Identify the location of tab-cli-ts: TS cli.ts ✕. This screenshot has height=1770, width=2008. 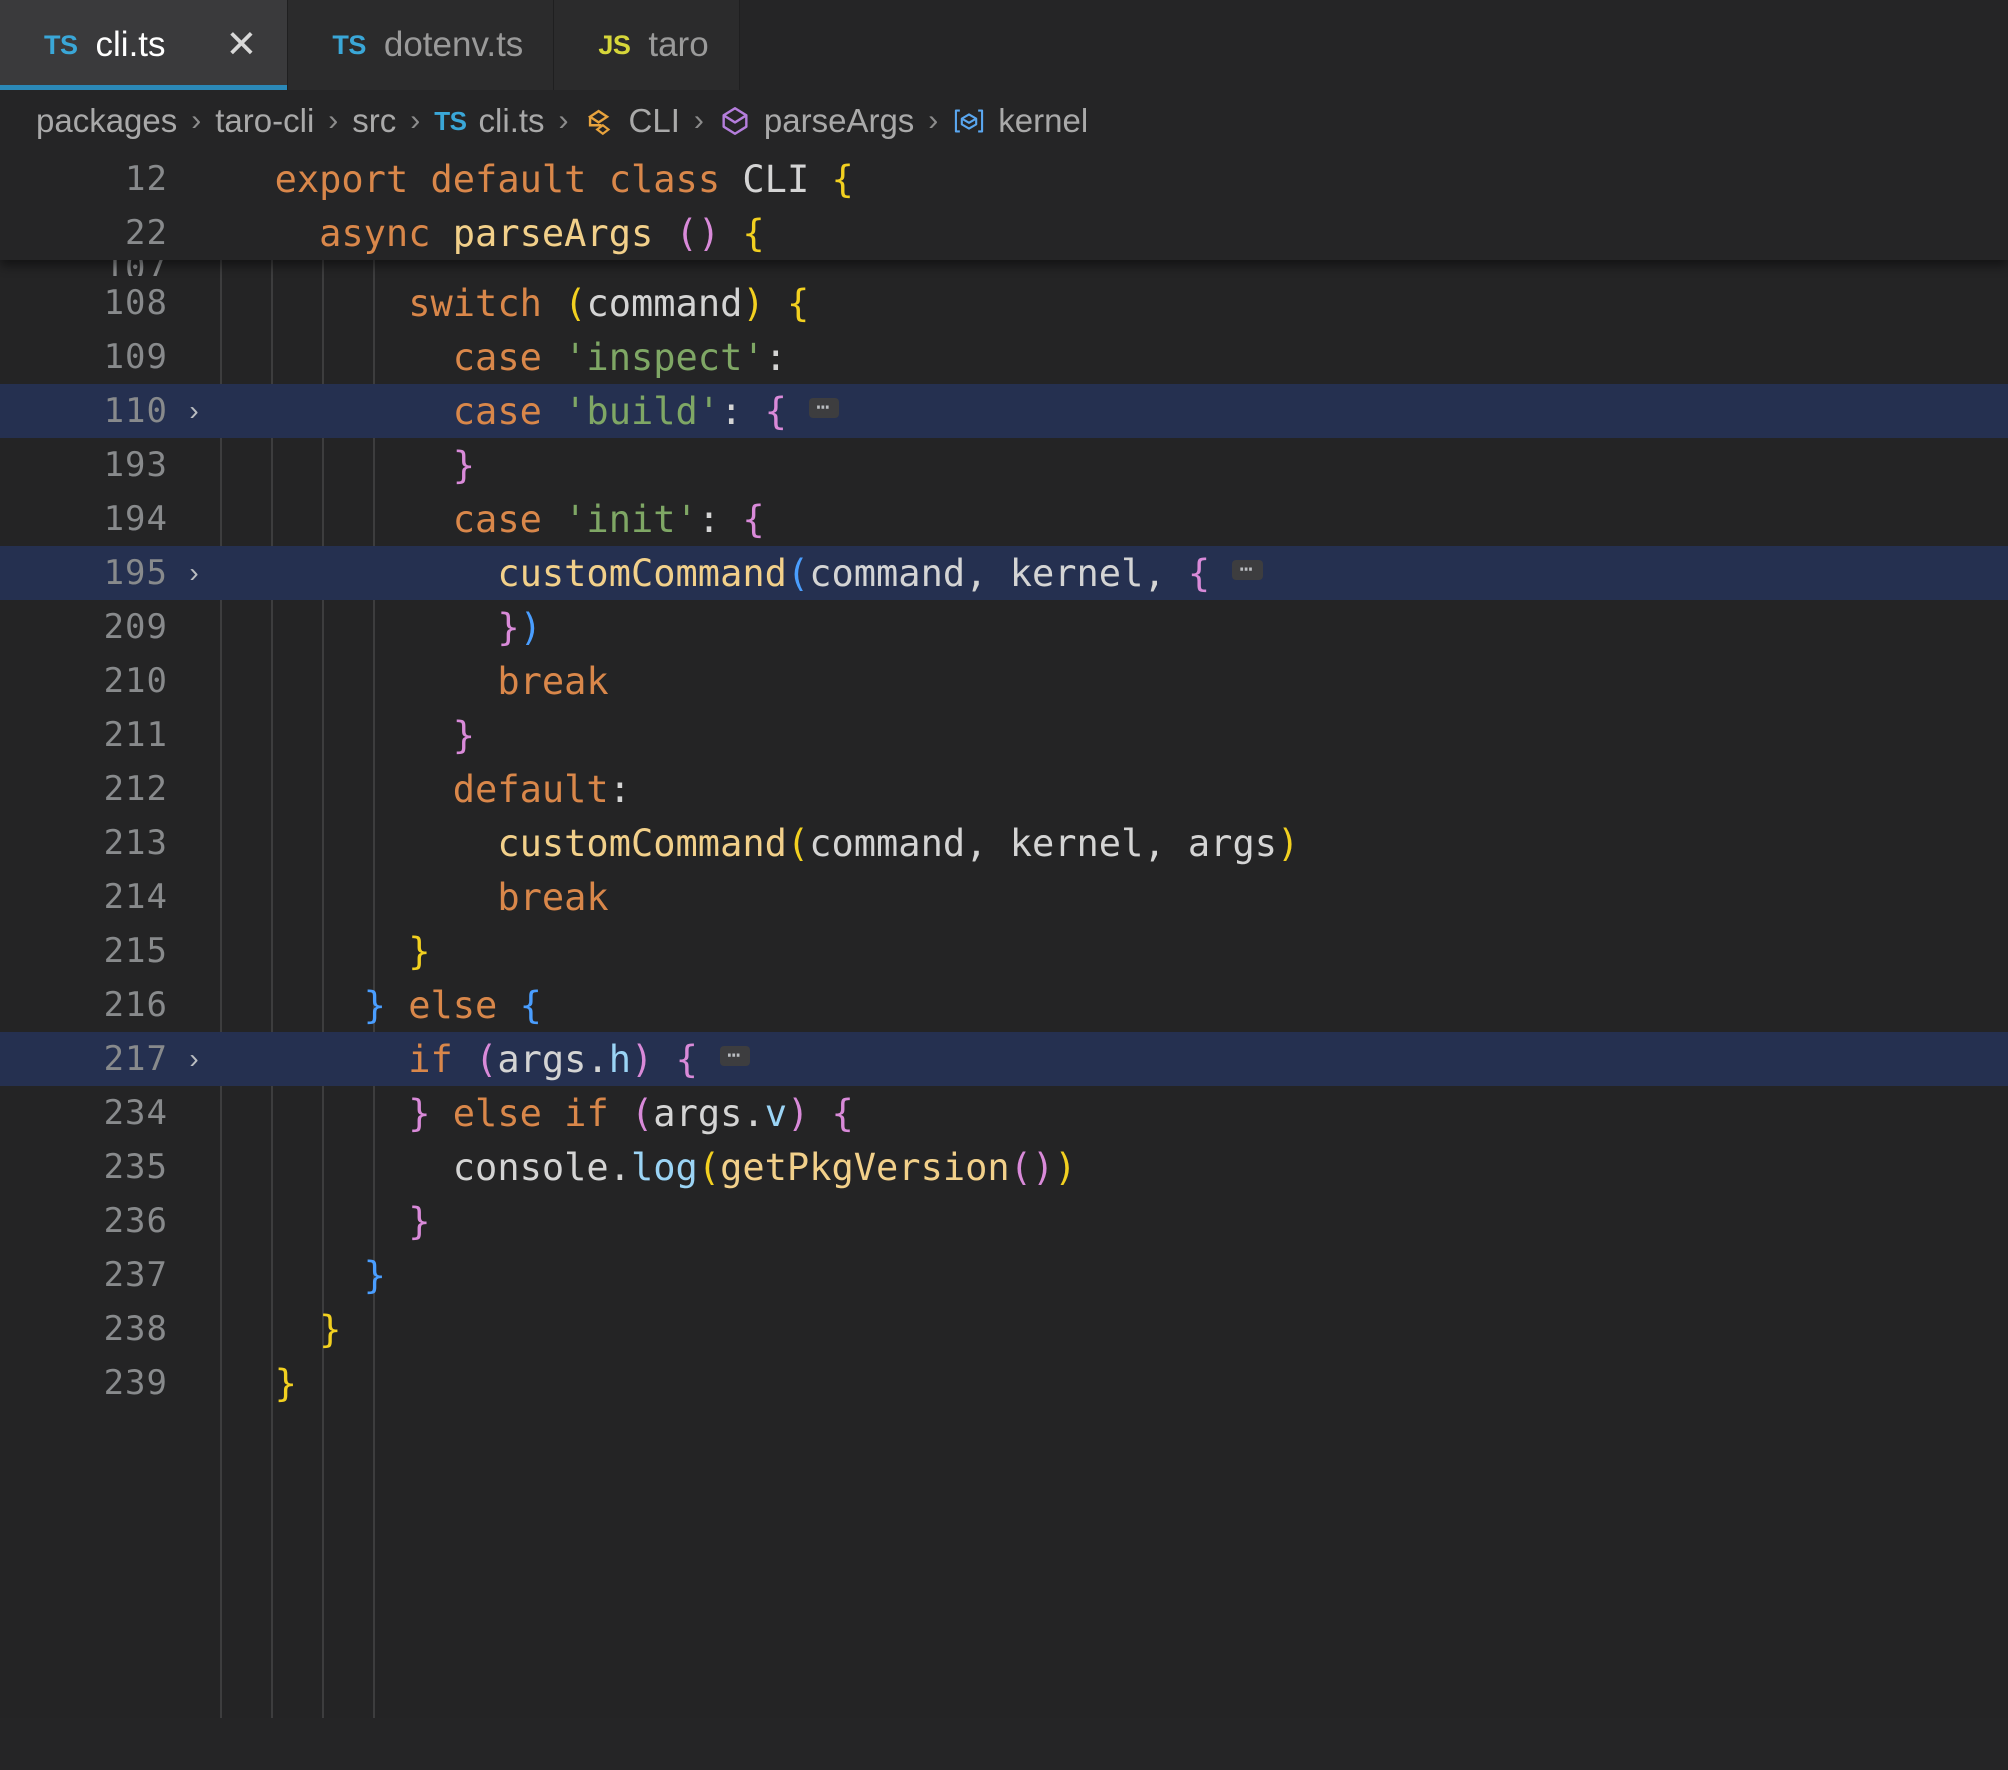
(144, 45).